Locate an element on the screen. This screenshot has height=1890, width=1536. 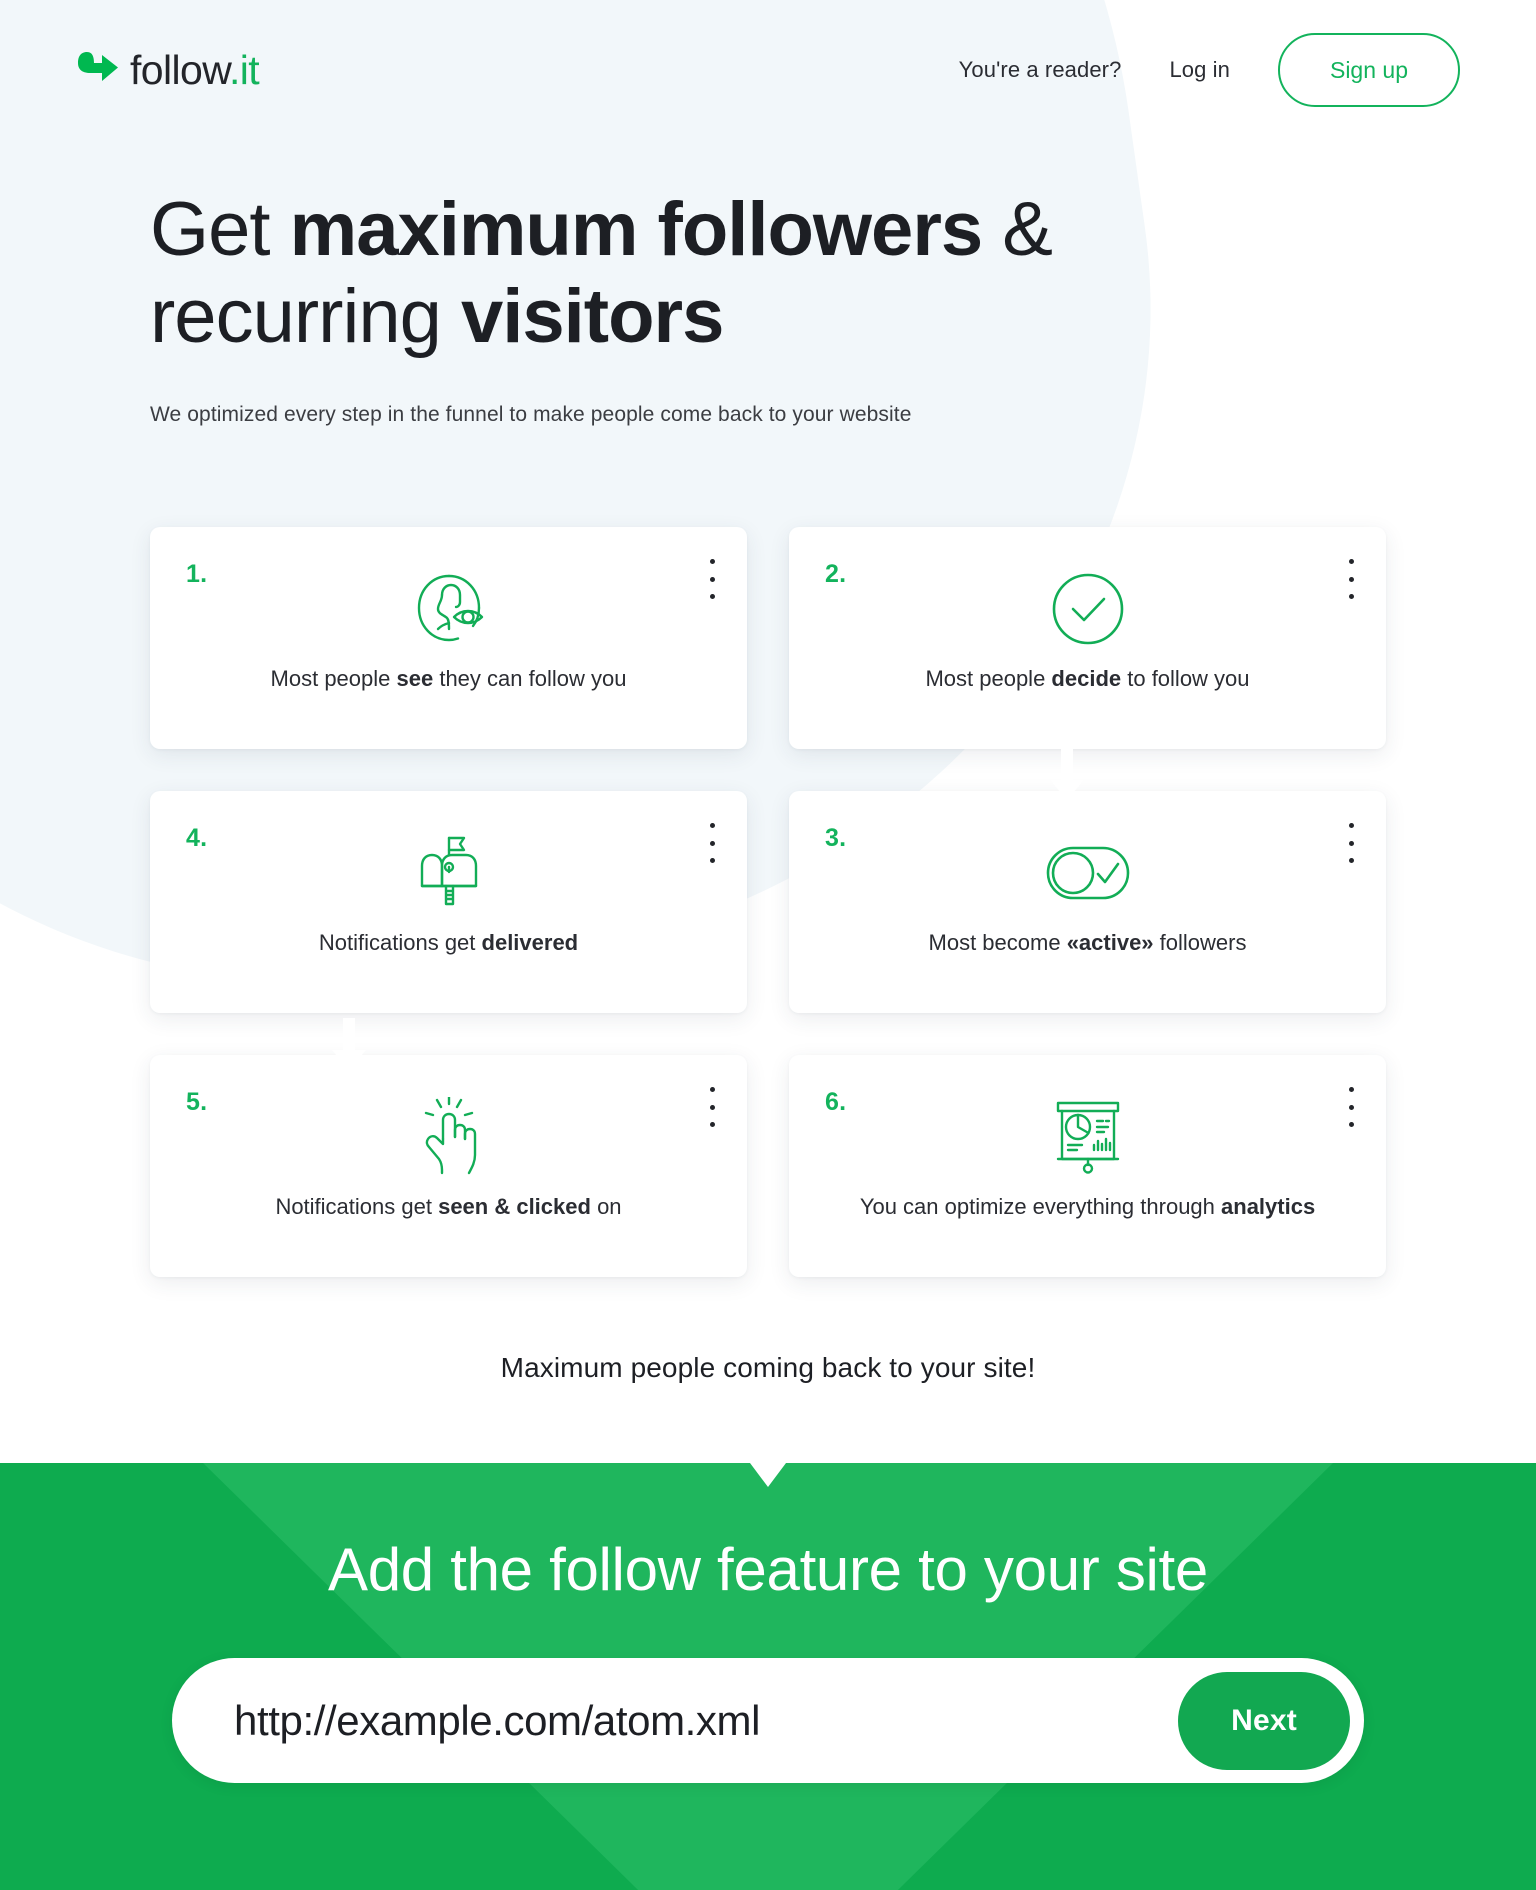
card-text-bold: seen & clicked is located at coordinates (514, 1206).